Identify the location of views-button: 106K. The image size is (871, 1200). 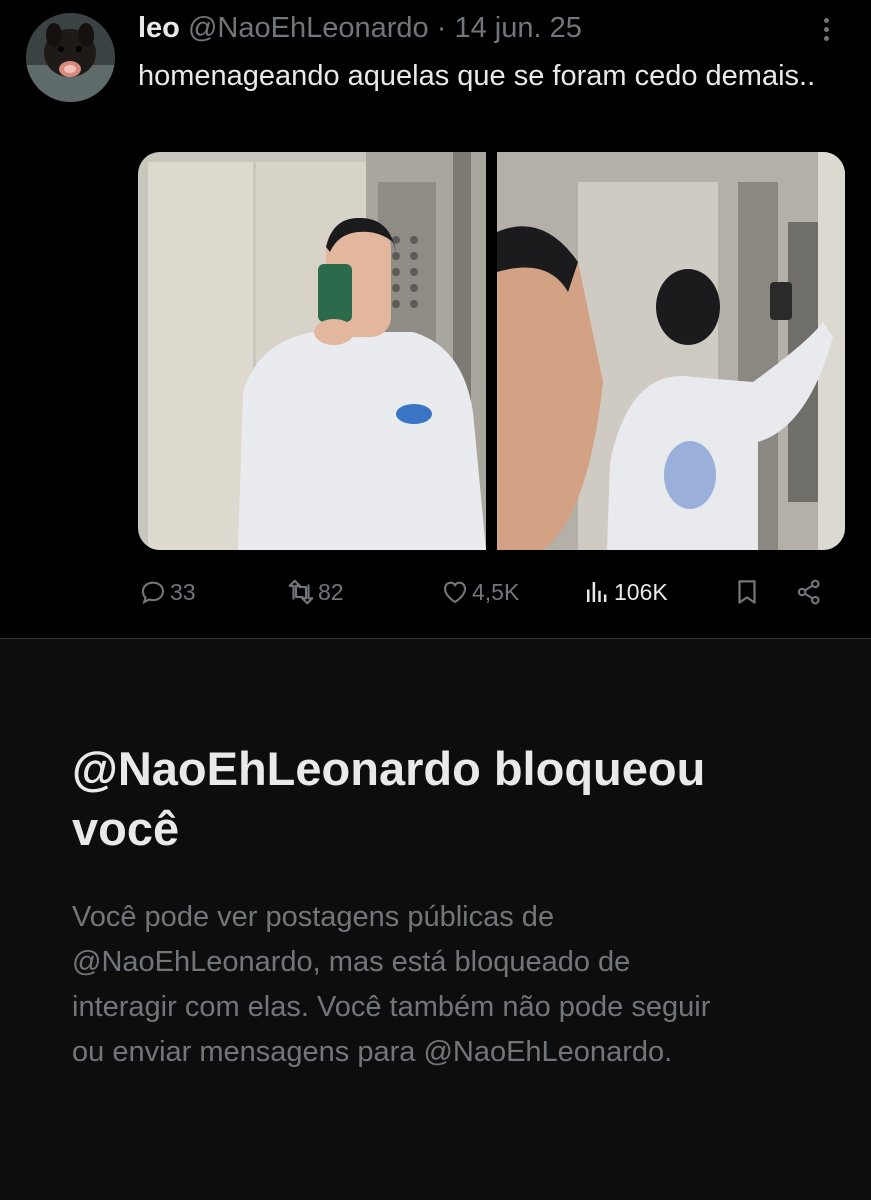
(625, 592).